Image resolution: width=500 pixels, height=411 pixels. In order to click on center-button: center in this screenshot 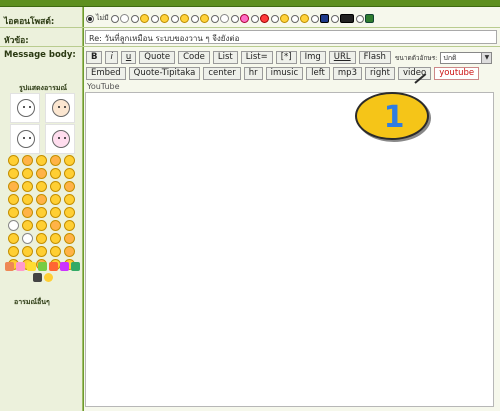, I will do `click(222, 73)`.